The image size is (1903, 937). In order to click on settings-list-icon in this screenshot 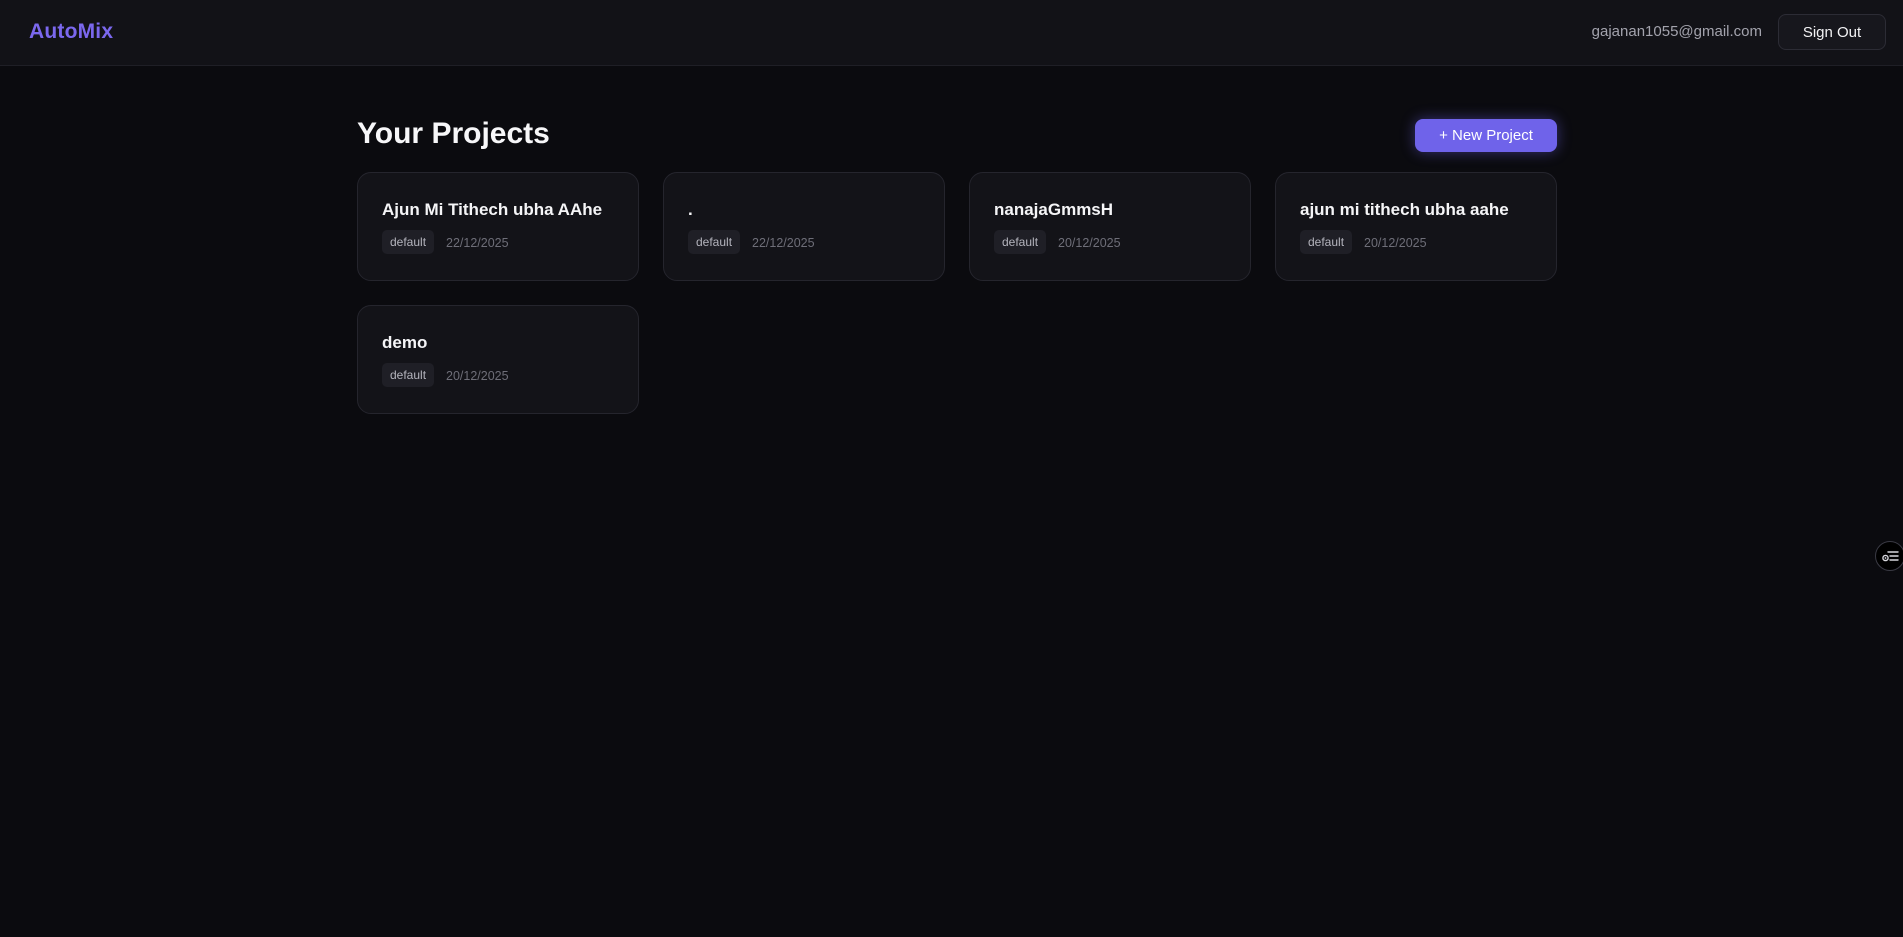, I will do `click(1889, 556)`.